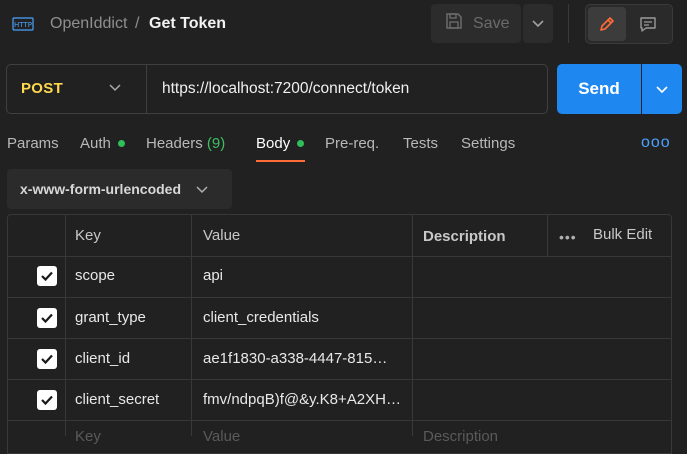 This screenshot has height=454, width=687. Describe the element at coordinates (174, 143) in the screenshot. I see `tab-headers-label: Headers` at that location.